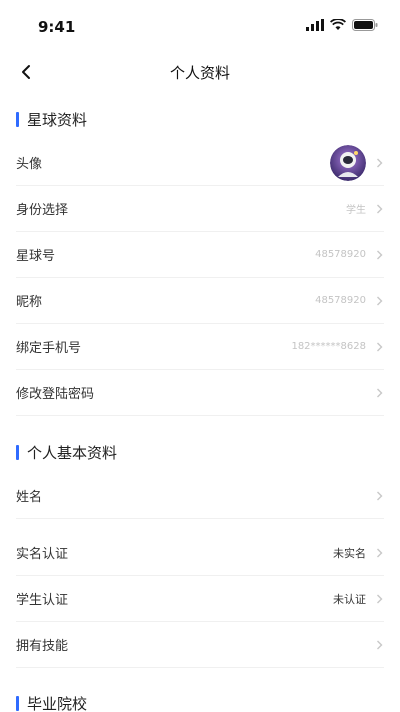 The height and width of the screenshot is (712, 400). I want to click on page-title: 个人资料, so click(199, 73).